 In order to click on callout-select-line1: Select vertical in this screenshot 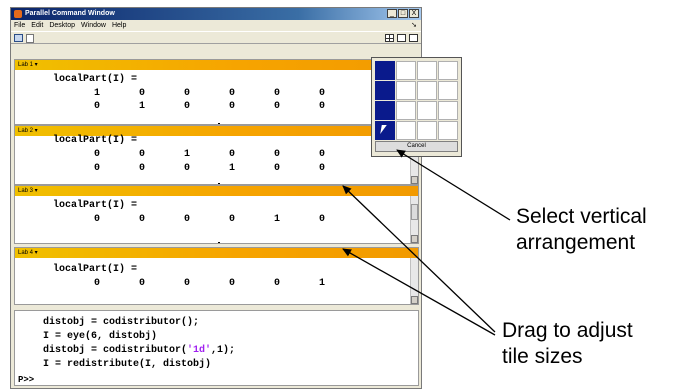, I will do `click(581, 216)`.